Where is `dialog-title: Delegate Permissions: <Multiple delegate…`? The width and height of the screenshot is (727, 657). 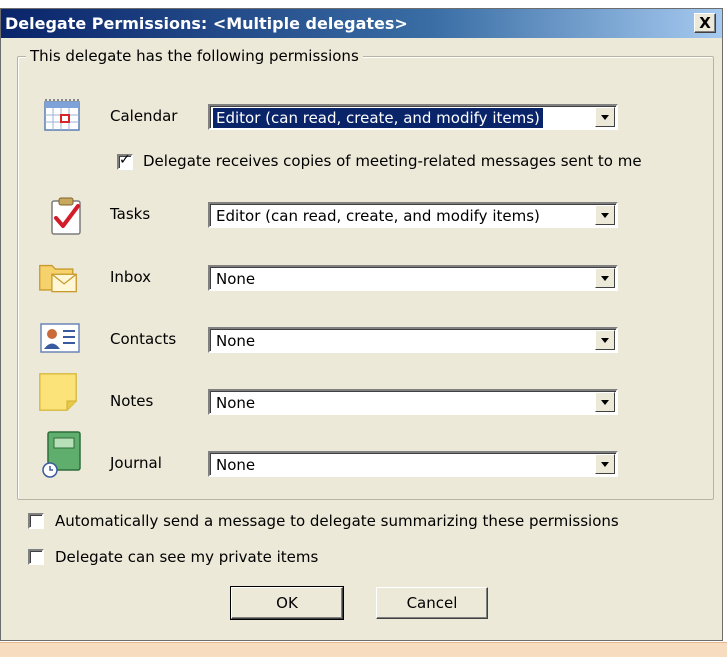 dialog-title: Delegate Permissions: <Multiple delegate… is located at coordinates (206, 23).